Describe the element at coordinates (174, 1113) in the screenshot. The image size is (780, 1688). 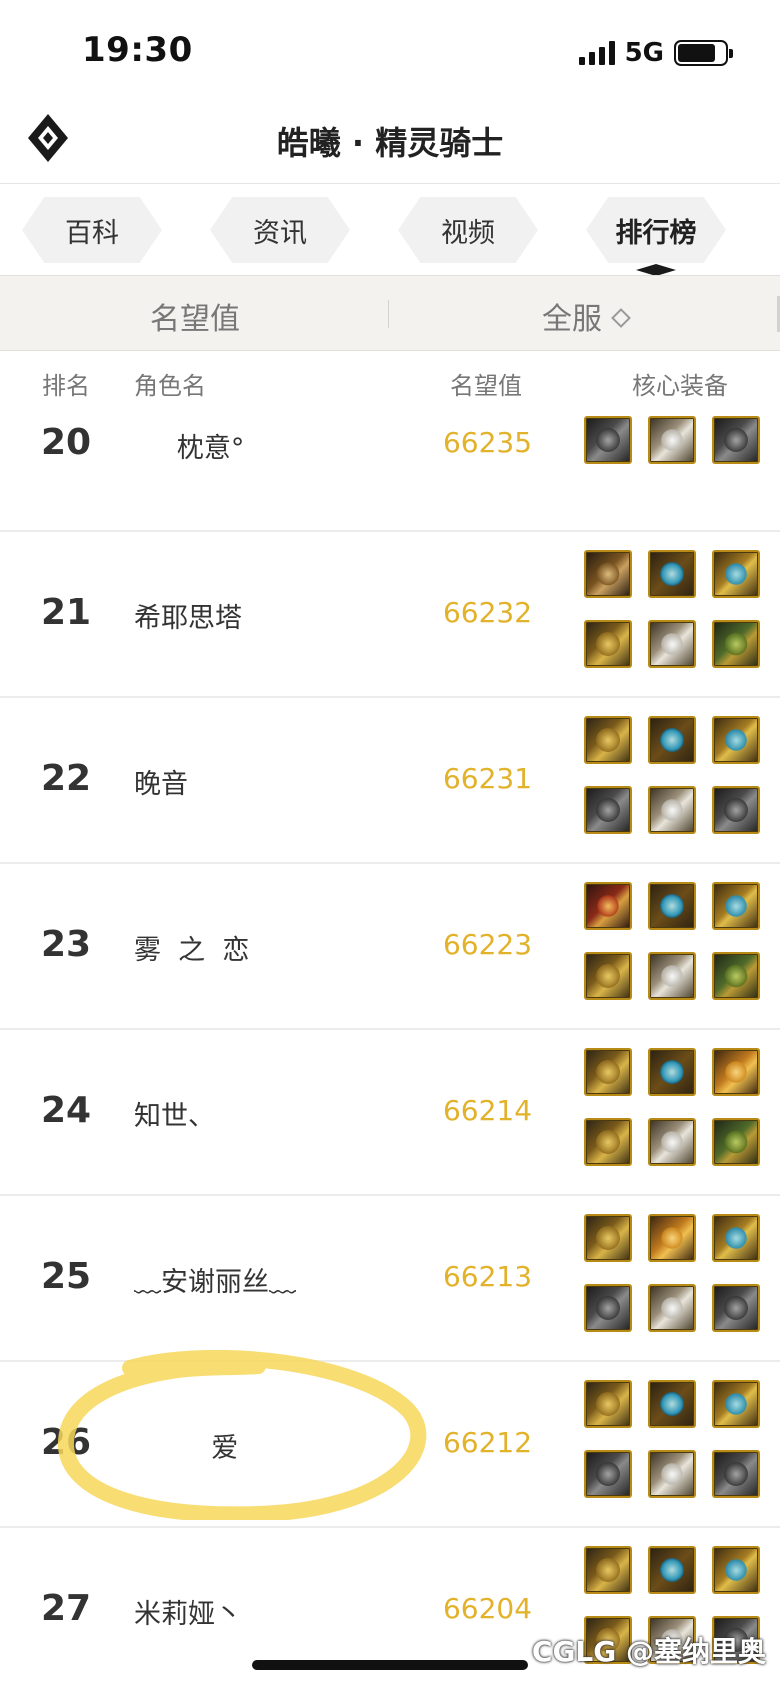
I see `character-name: 知世、` at that location.